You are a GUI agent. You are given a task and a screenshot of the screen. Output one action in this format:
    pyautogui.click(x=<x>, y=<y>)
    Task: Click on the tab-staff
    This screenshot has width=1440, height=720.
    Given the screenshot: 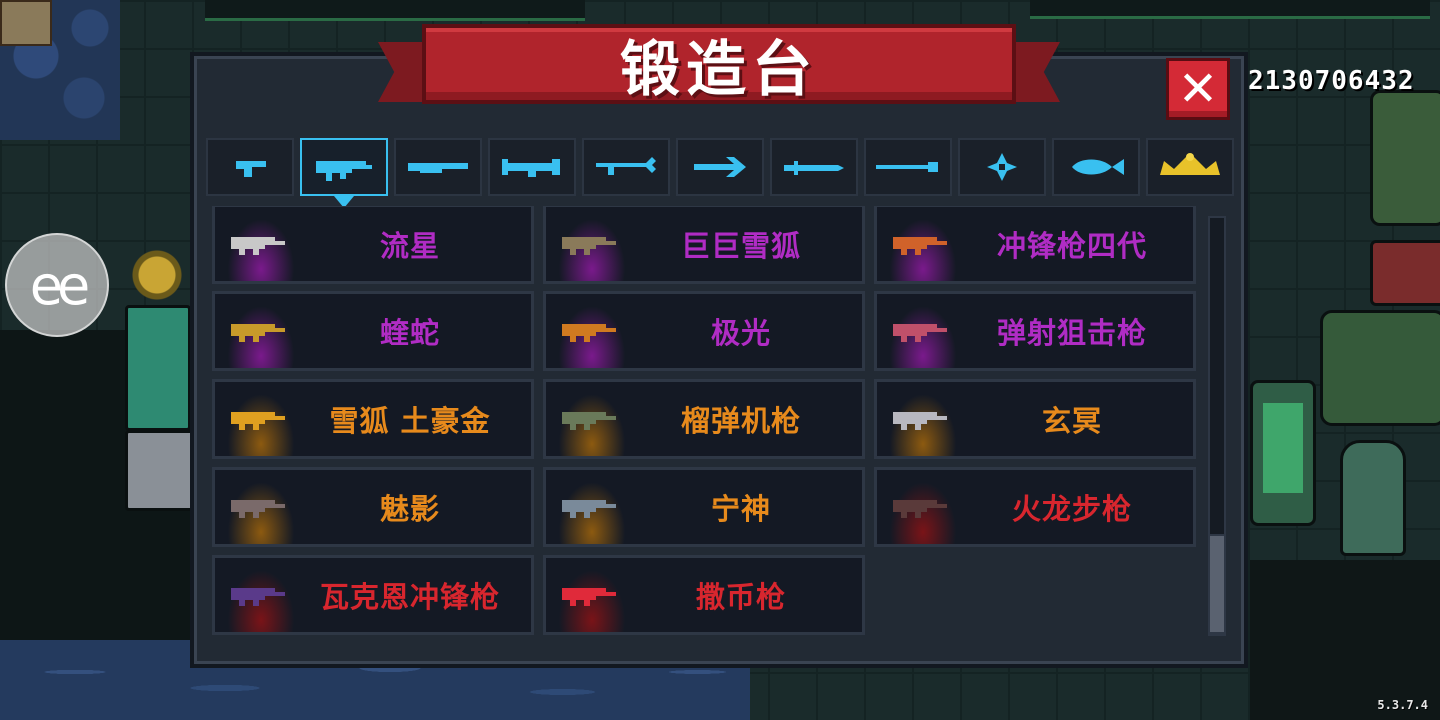 What is the action you would take?
    pyautogui.click(x=908, y=167)
    